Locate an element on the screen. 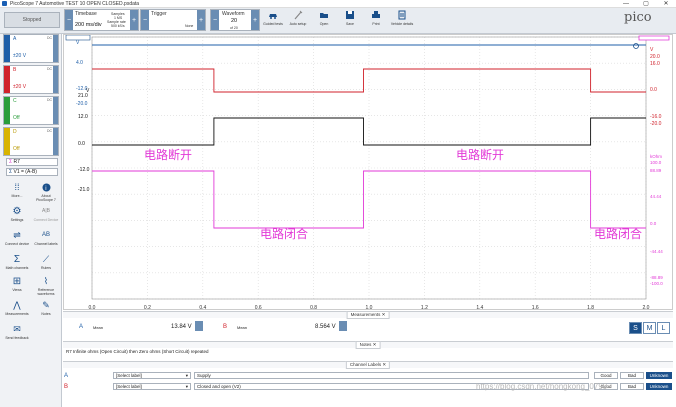  right-axis-r7-label: 0.0 is located at coordinates (653, 223).